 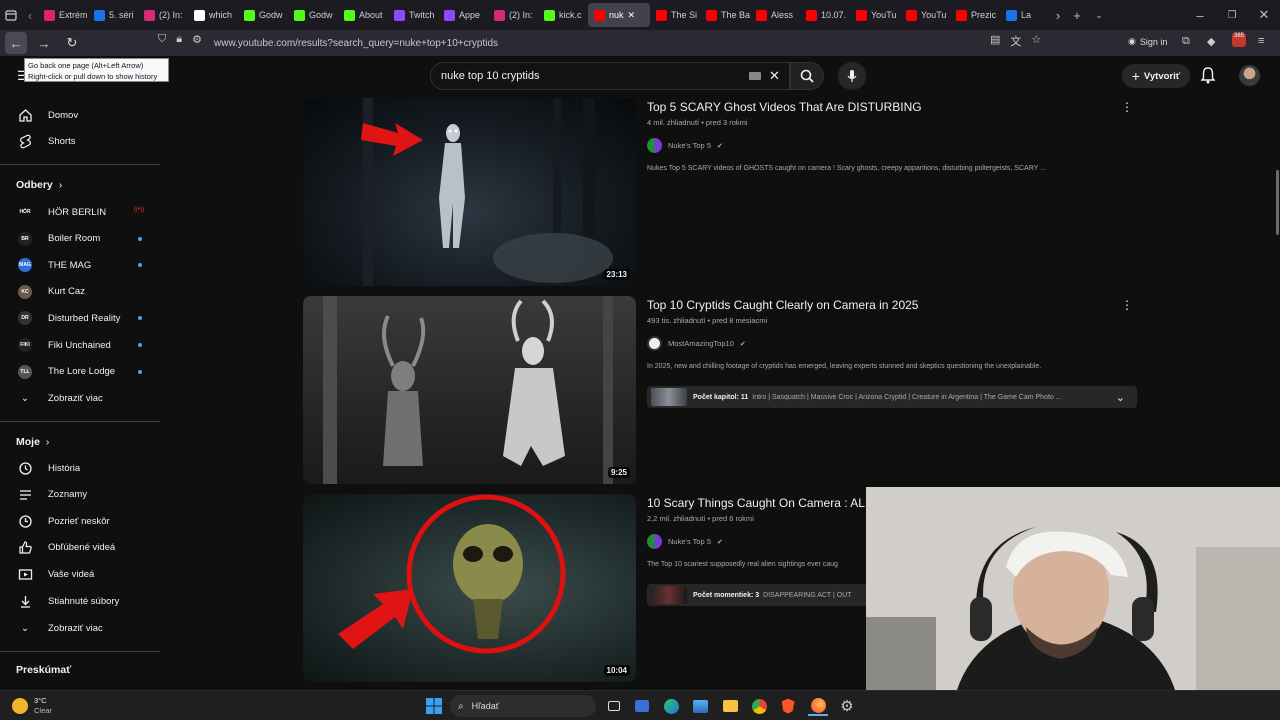 What do you see at coordinates (759, 706) in the screenshot?
I see `chrome-icon` at bounding box center [759, 706].